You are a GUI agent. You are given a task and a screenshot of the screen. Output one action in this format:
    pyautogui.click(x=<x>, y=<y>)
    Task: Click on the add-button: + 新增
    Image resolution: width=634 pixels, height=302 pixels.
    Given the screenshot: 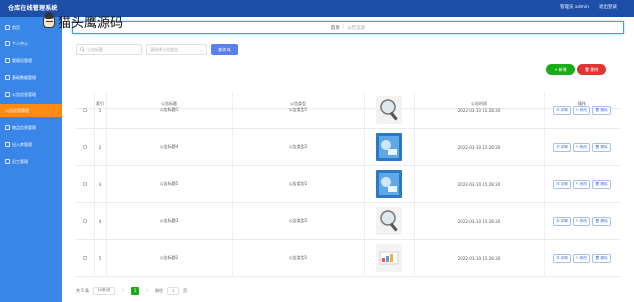 What is the action you would take?
    pyautogui.click(x=560, y=69)
    